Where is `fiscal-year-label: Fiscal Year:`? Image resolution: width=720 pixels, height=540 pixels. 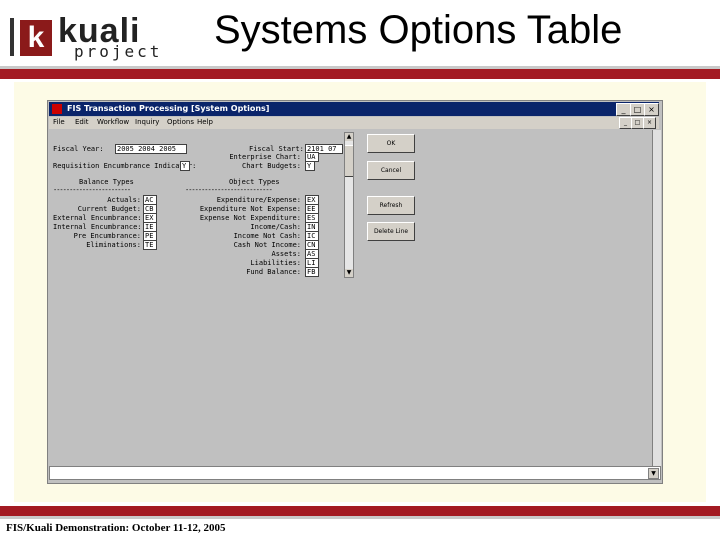
fiscal-year-label: Fiscal Year: is located at coordinates (78, 149).